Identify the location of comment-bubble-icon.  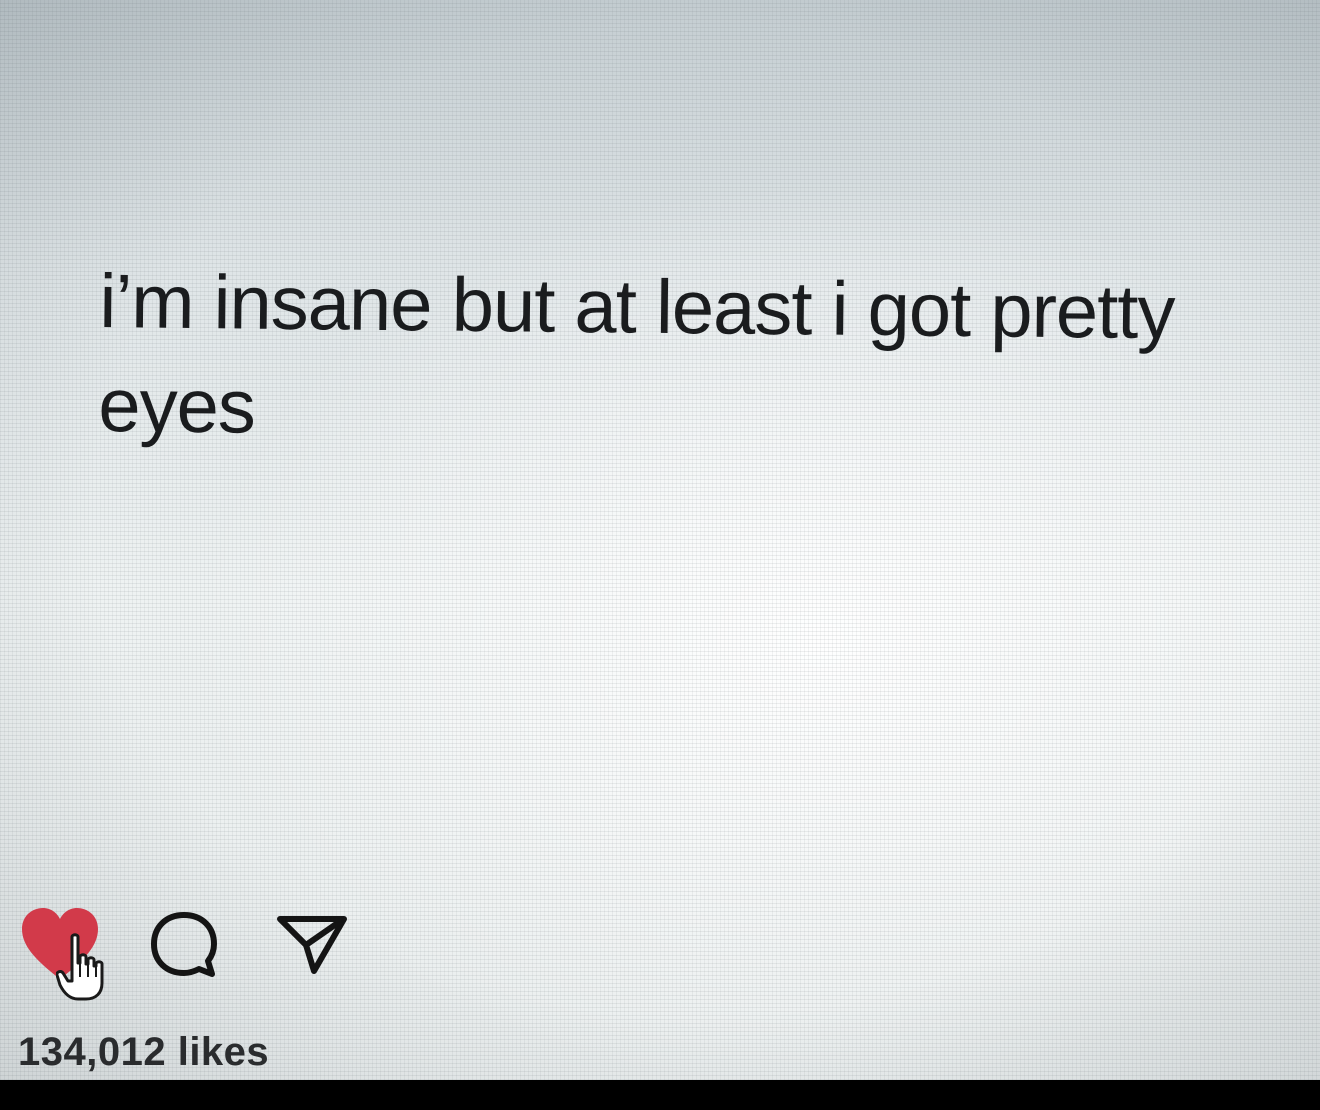
(184, 945).